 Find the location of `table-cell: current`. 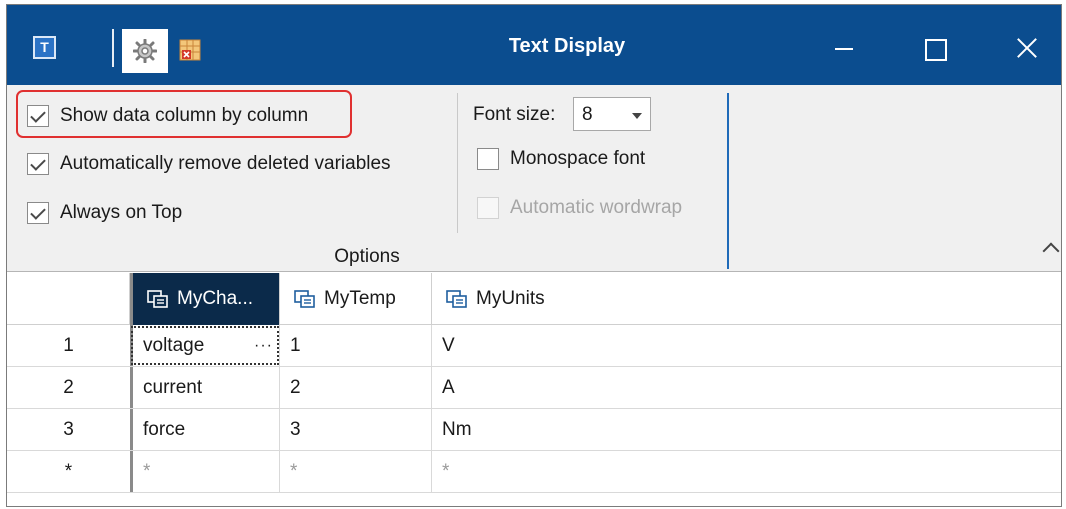

table-cell: current is located at coordinates (205, 387).